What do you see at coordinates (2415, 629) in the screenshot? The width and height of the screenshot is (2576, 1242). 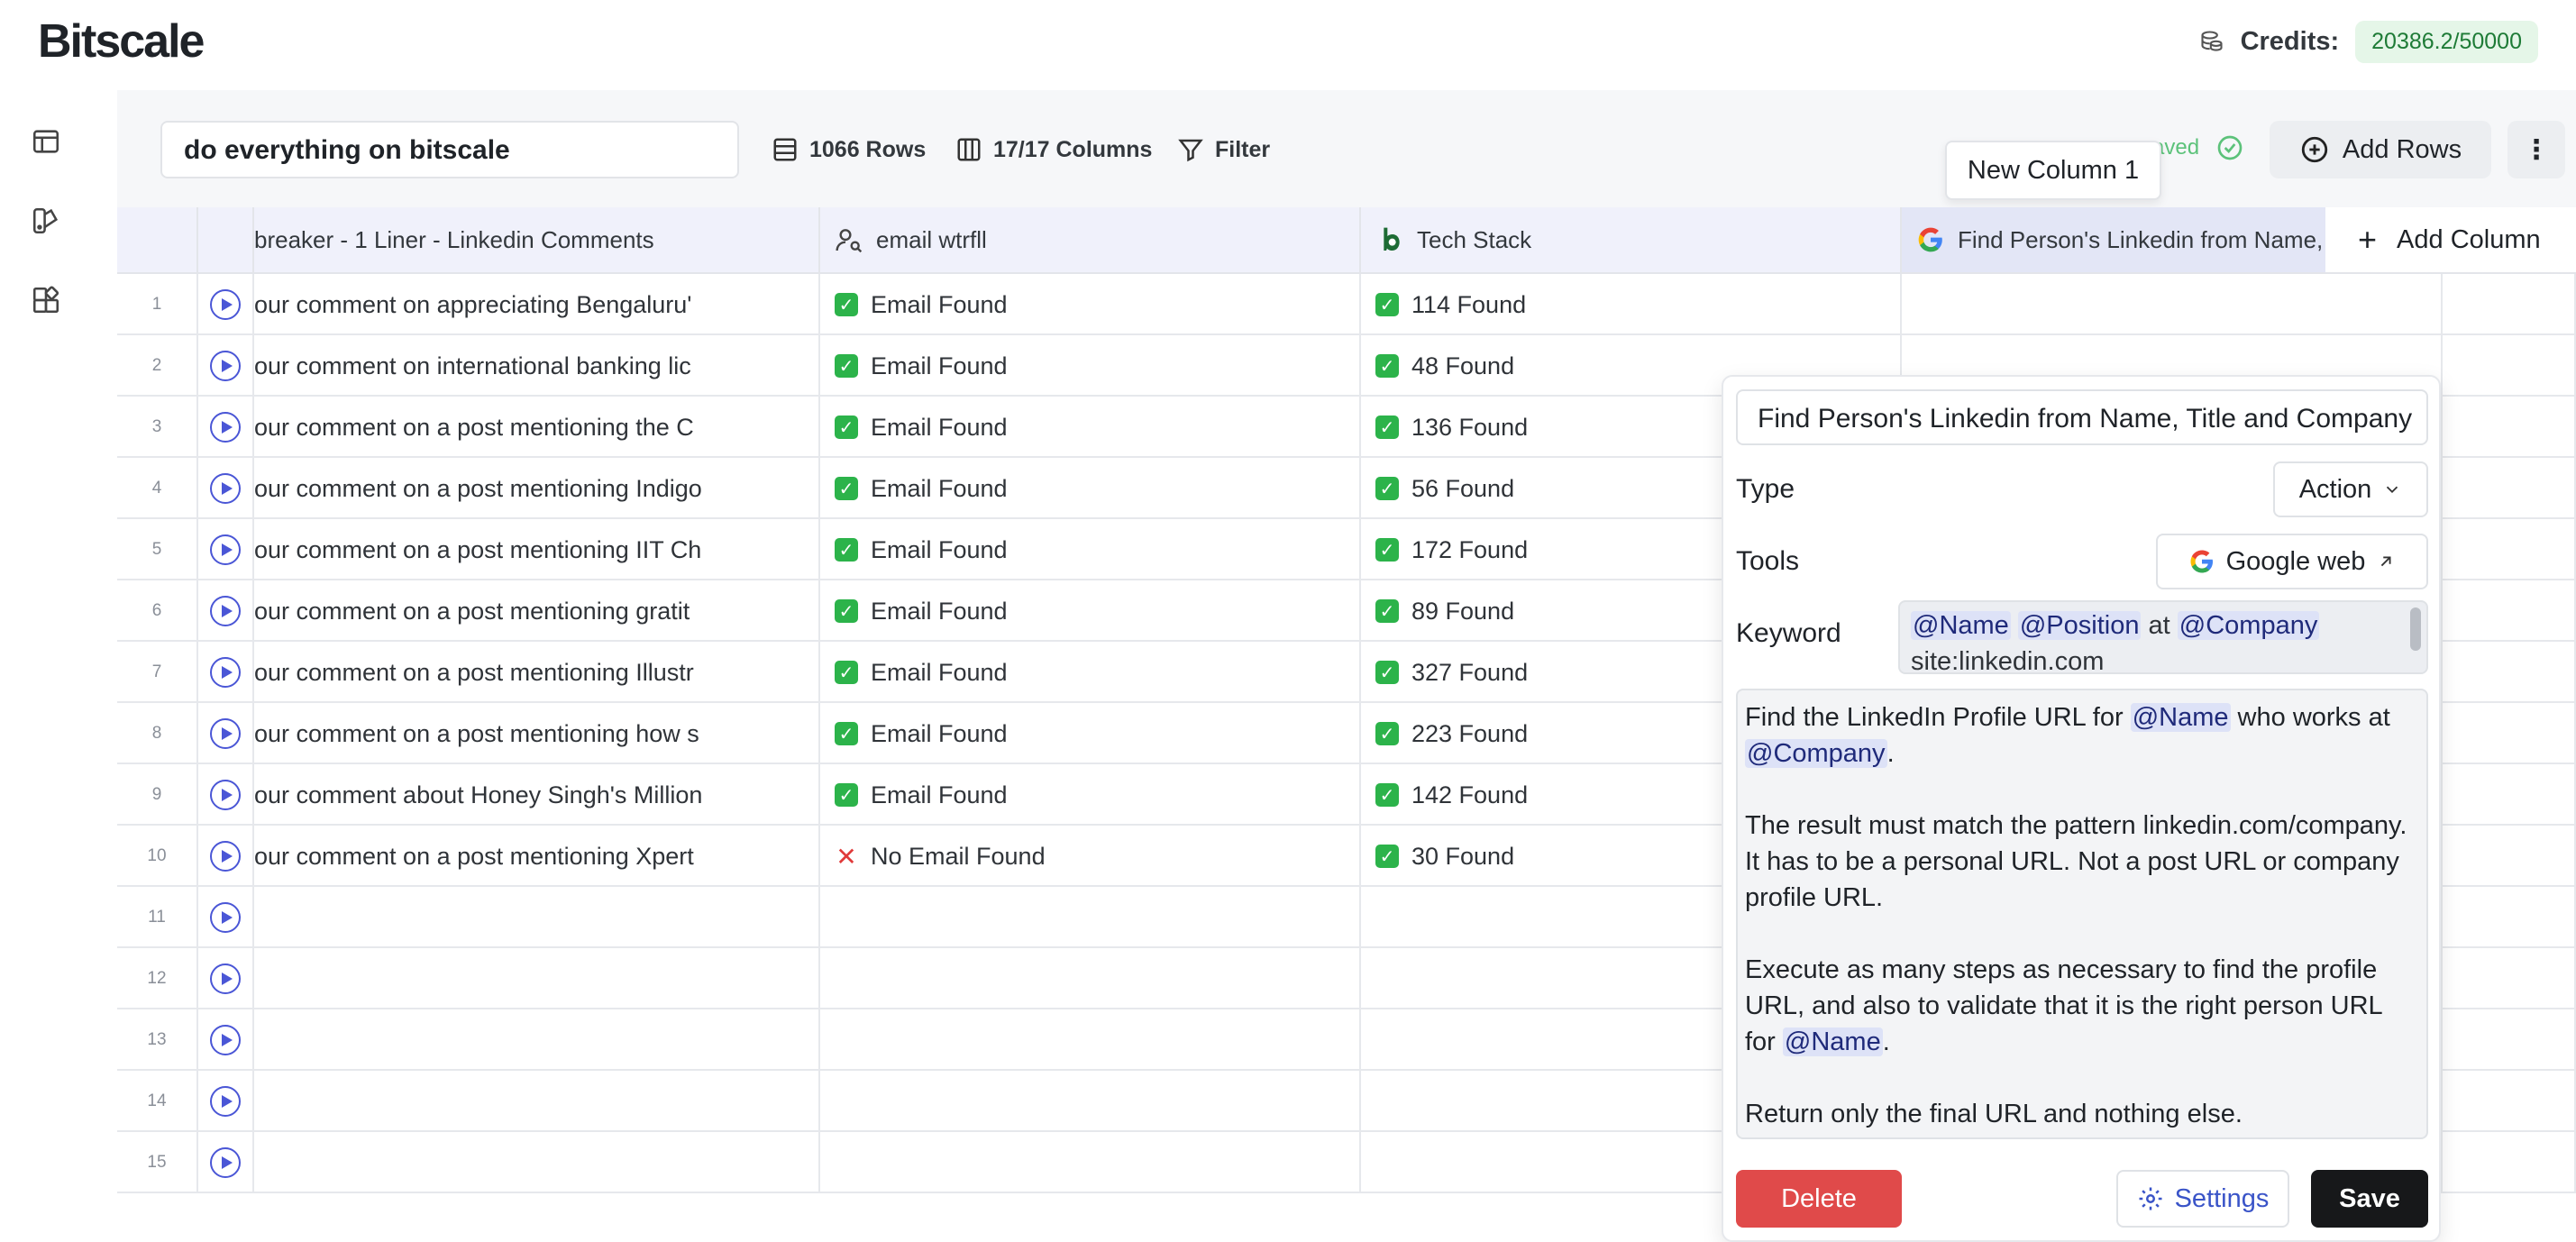 I see `keyword-scrollbar` at bounding box center [2415, 629].